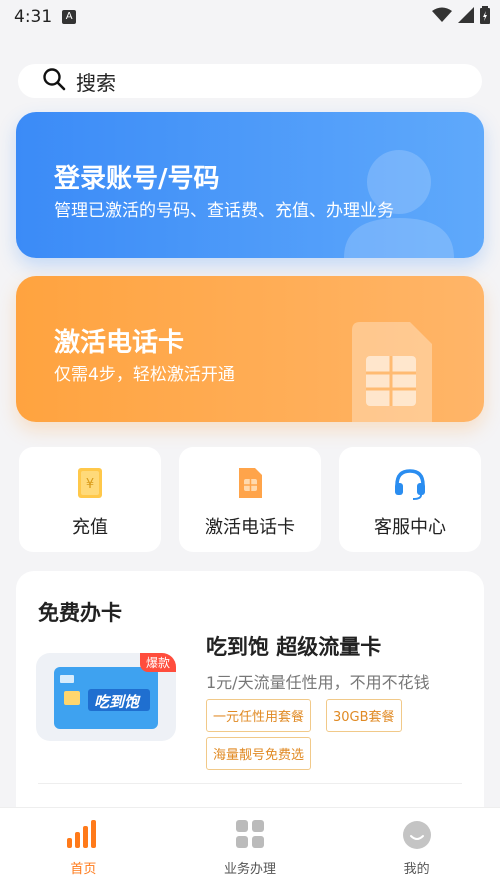 This screenshot has width=500, height=888. I want to click on tag-plan: 一元任性用套餐, so click(259, 715).